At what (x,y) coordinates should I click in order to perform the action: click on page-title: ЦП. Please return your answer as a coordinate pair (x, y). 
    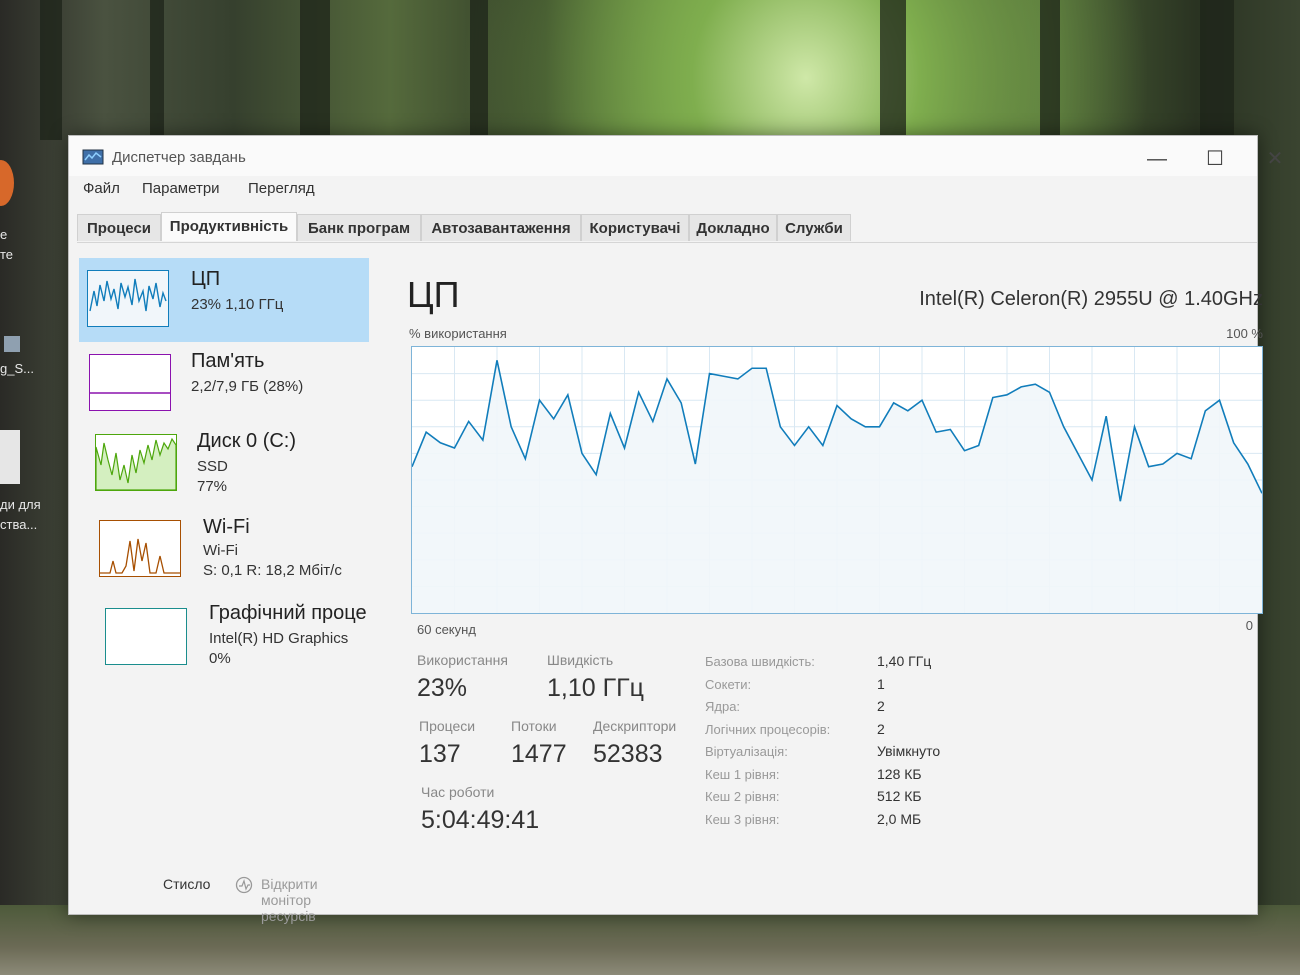
    Looking at the image, I should click on (433, 294).